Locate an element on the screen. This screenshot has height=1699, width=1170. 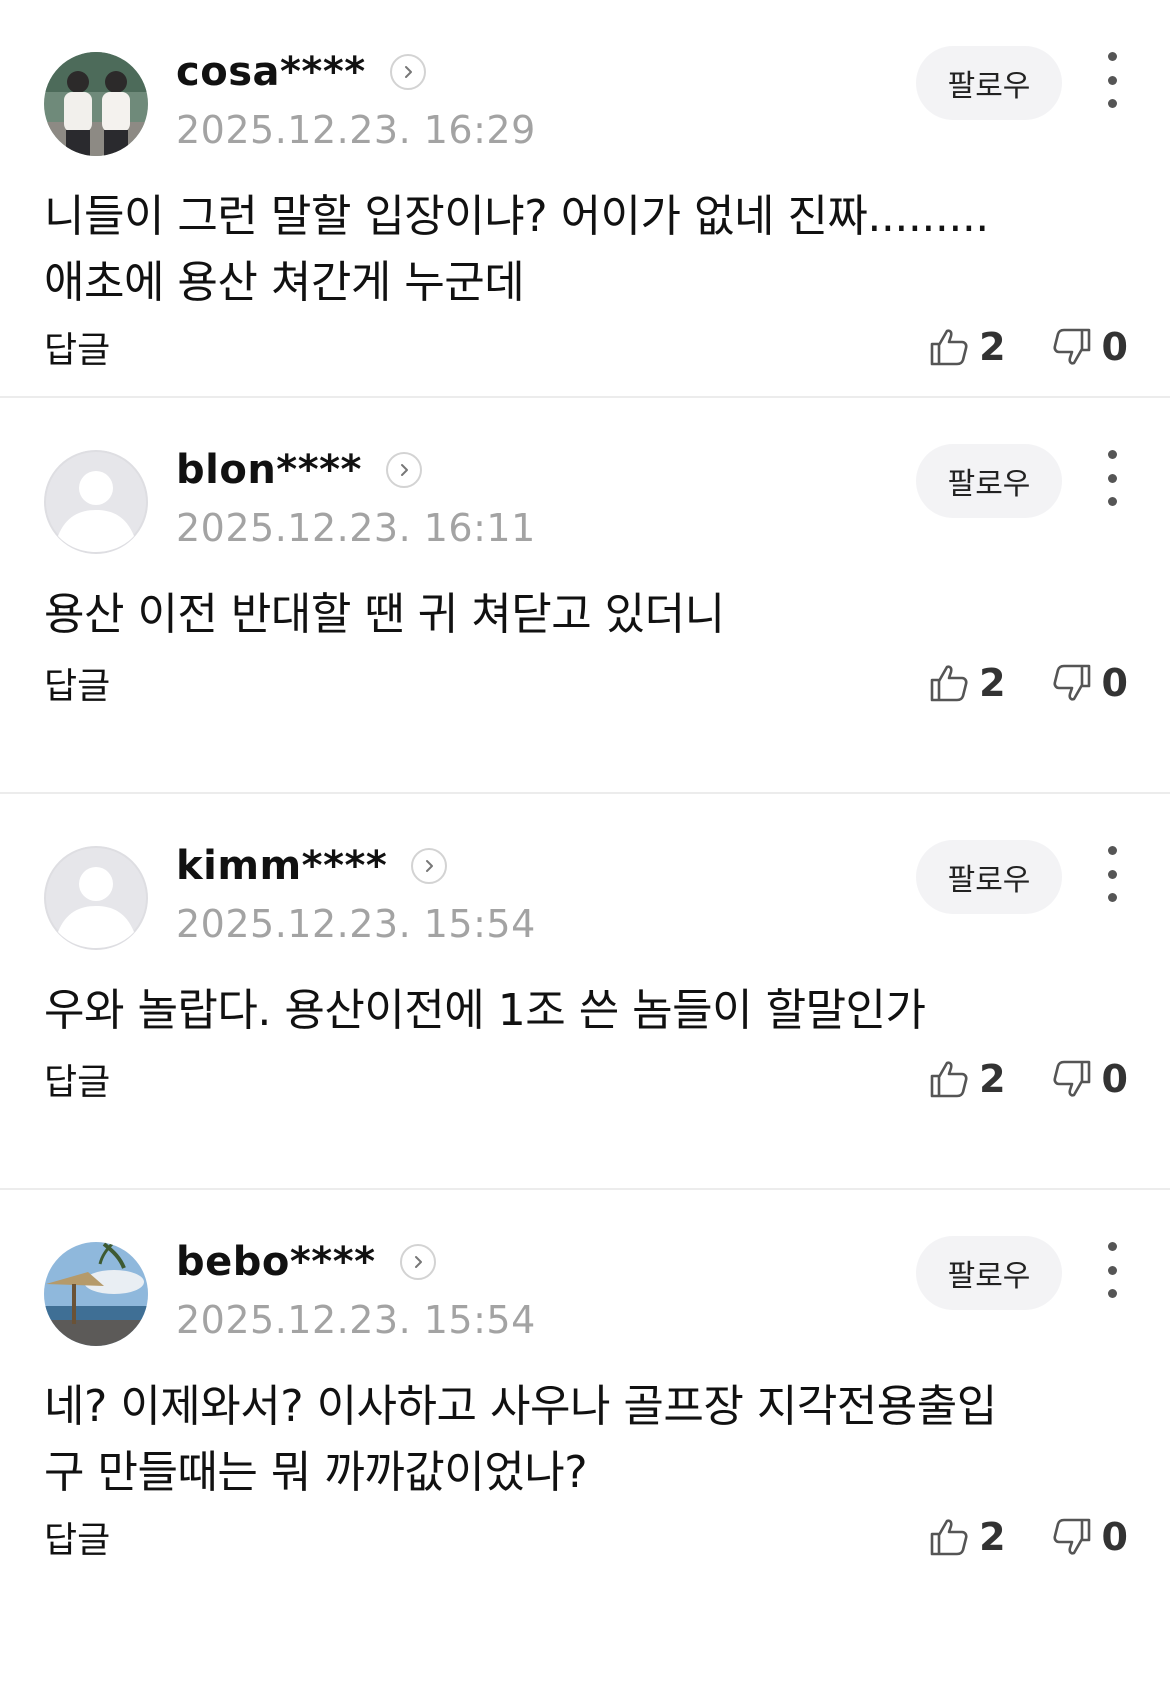
comment-text-line: 우와 놀랍다. 용산이전에 1조 쓴 놈들이 할말인가 is located at coordinates (485, 1010).